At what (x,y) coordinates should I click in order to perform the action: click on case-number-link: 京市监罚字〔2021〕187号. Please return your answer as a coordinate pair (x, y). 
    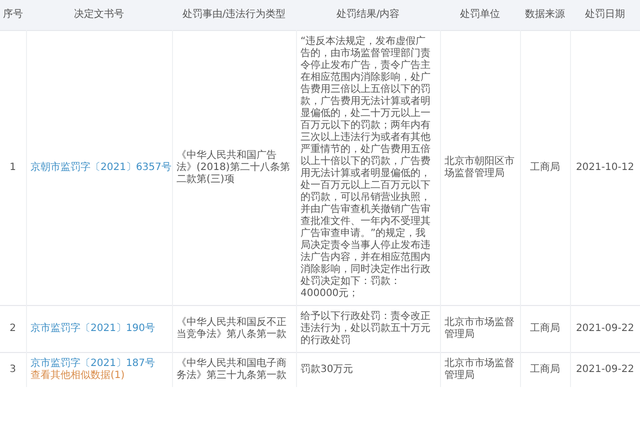
    Looking at the image, I should click on (93, 363).